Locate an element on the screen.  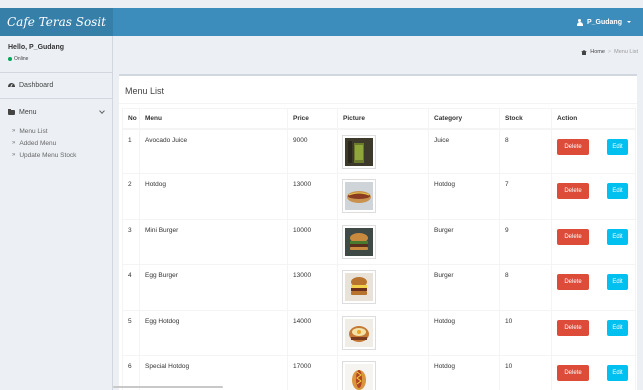
cell-menu: Avocado Juice is located at coordinates (213, 151).